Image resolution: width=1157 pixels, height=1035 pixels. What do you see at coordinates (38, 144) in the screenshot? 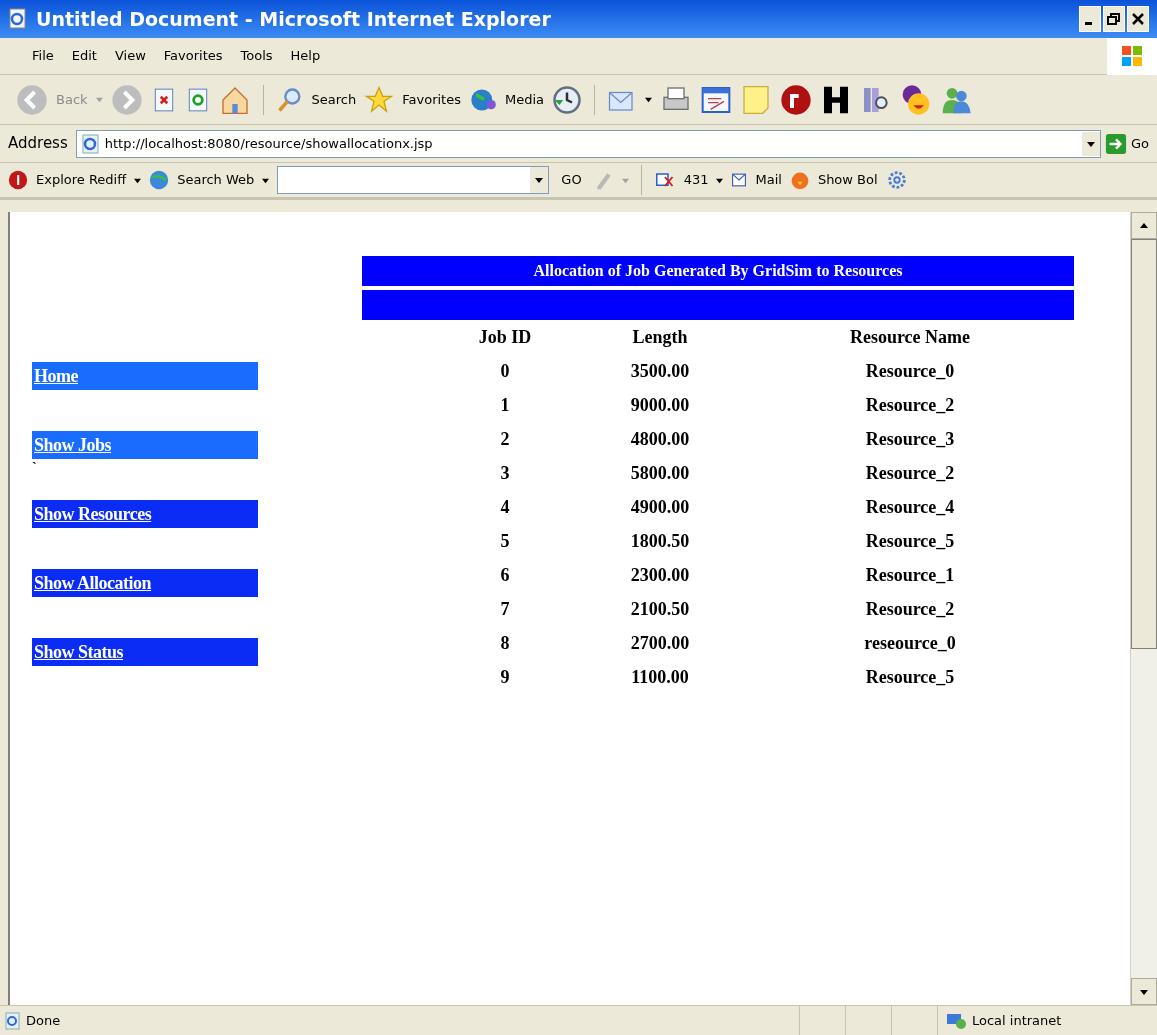
I see `address-label: Address` at bounding box center [38, 144].